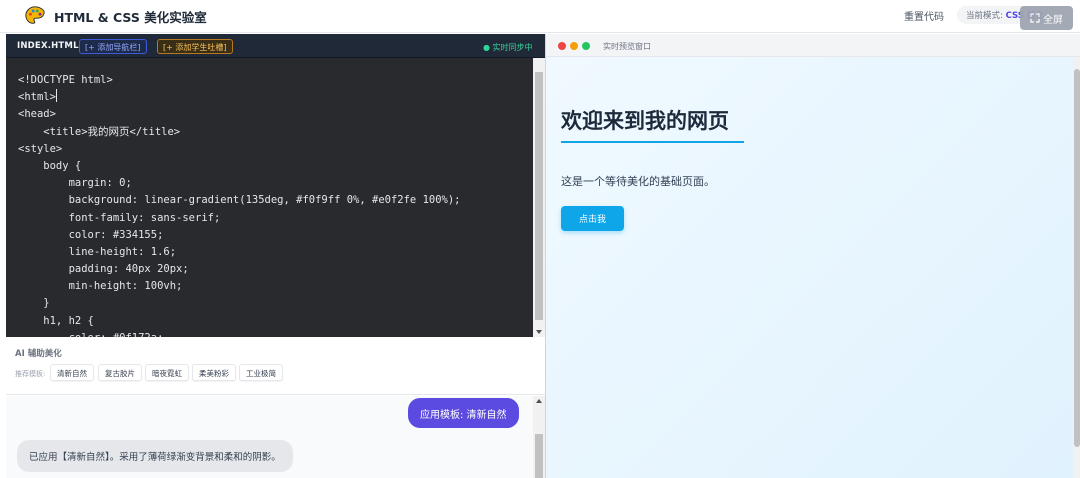  What do you see at coordinates (34, 303) in the screenshot?
I see `code-line: }` at bounding box center [34, 303].